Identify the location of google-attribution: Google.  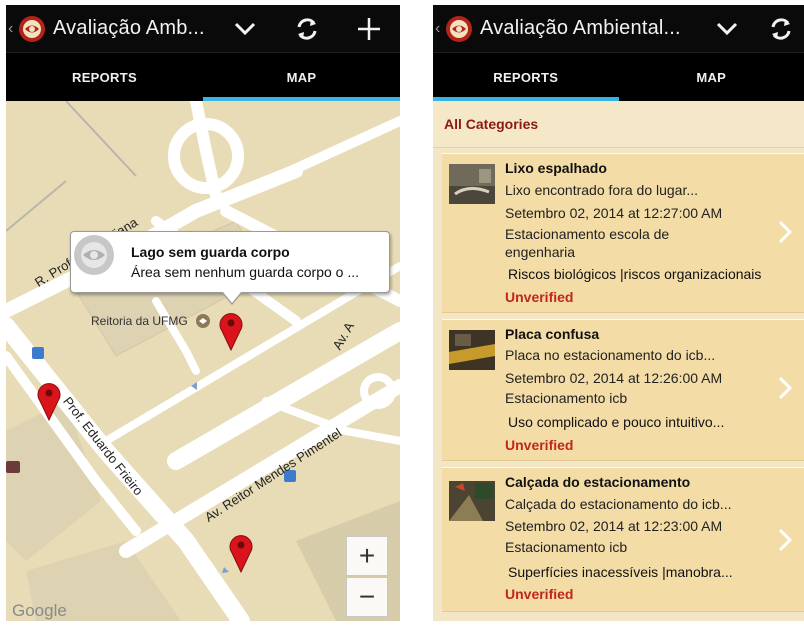
(39, 610).